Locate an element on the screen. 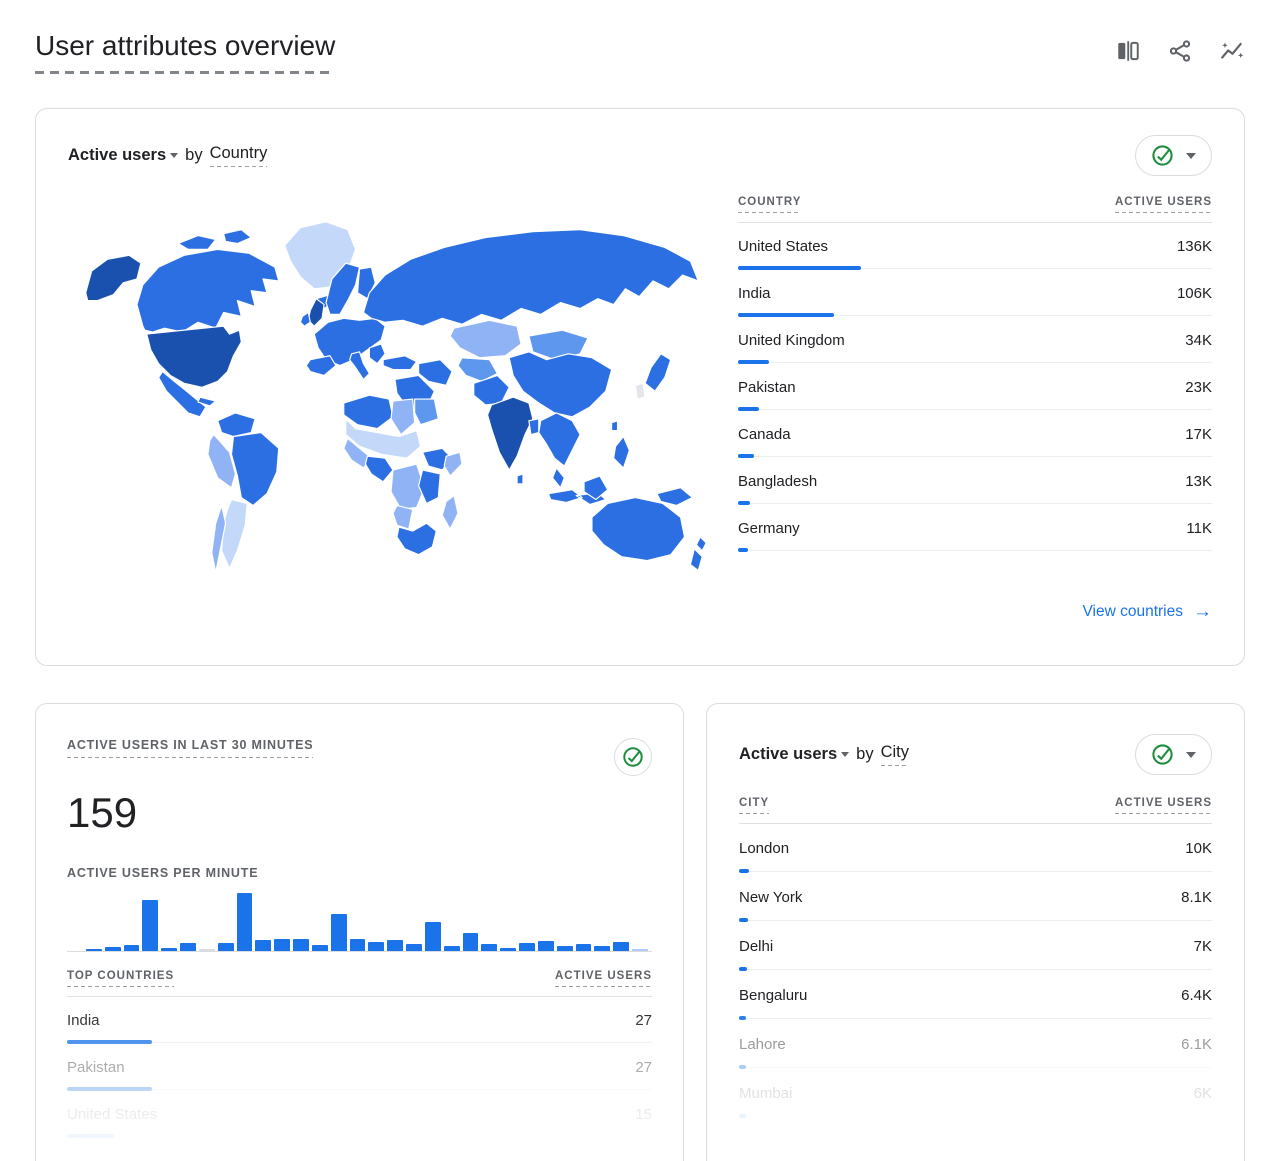 This screenshot has height=1161, width=1280. per-minute-chart-title: ACTIVE USERS PER MINUTE is located at coordinates (163, 873).